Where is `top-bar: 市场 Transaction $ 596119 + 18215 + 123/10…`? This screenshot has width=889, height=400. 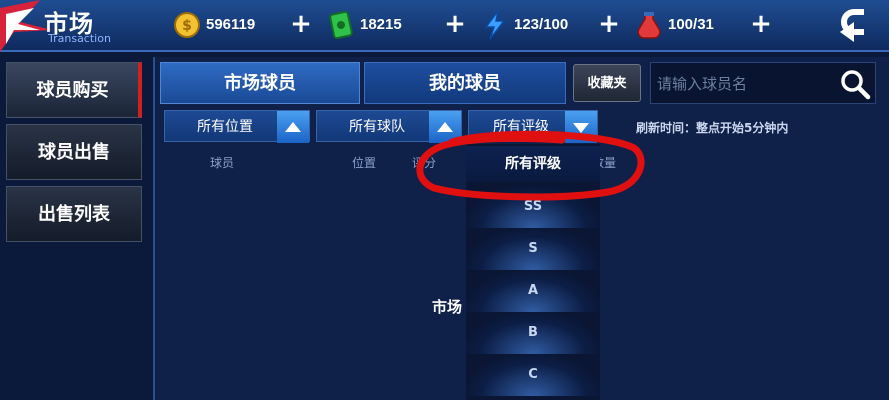
top-bar: 市场 Transaction $ 596119 + 18215 + 123/10… is located at coordinates (444, 26).